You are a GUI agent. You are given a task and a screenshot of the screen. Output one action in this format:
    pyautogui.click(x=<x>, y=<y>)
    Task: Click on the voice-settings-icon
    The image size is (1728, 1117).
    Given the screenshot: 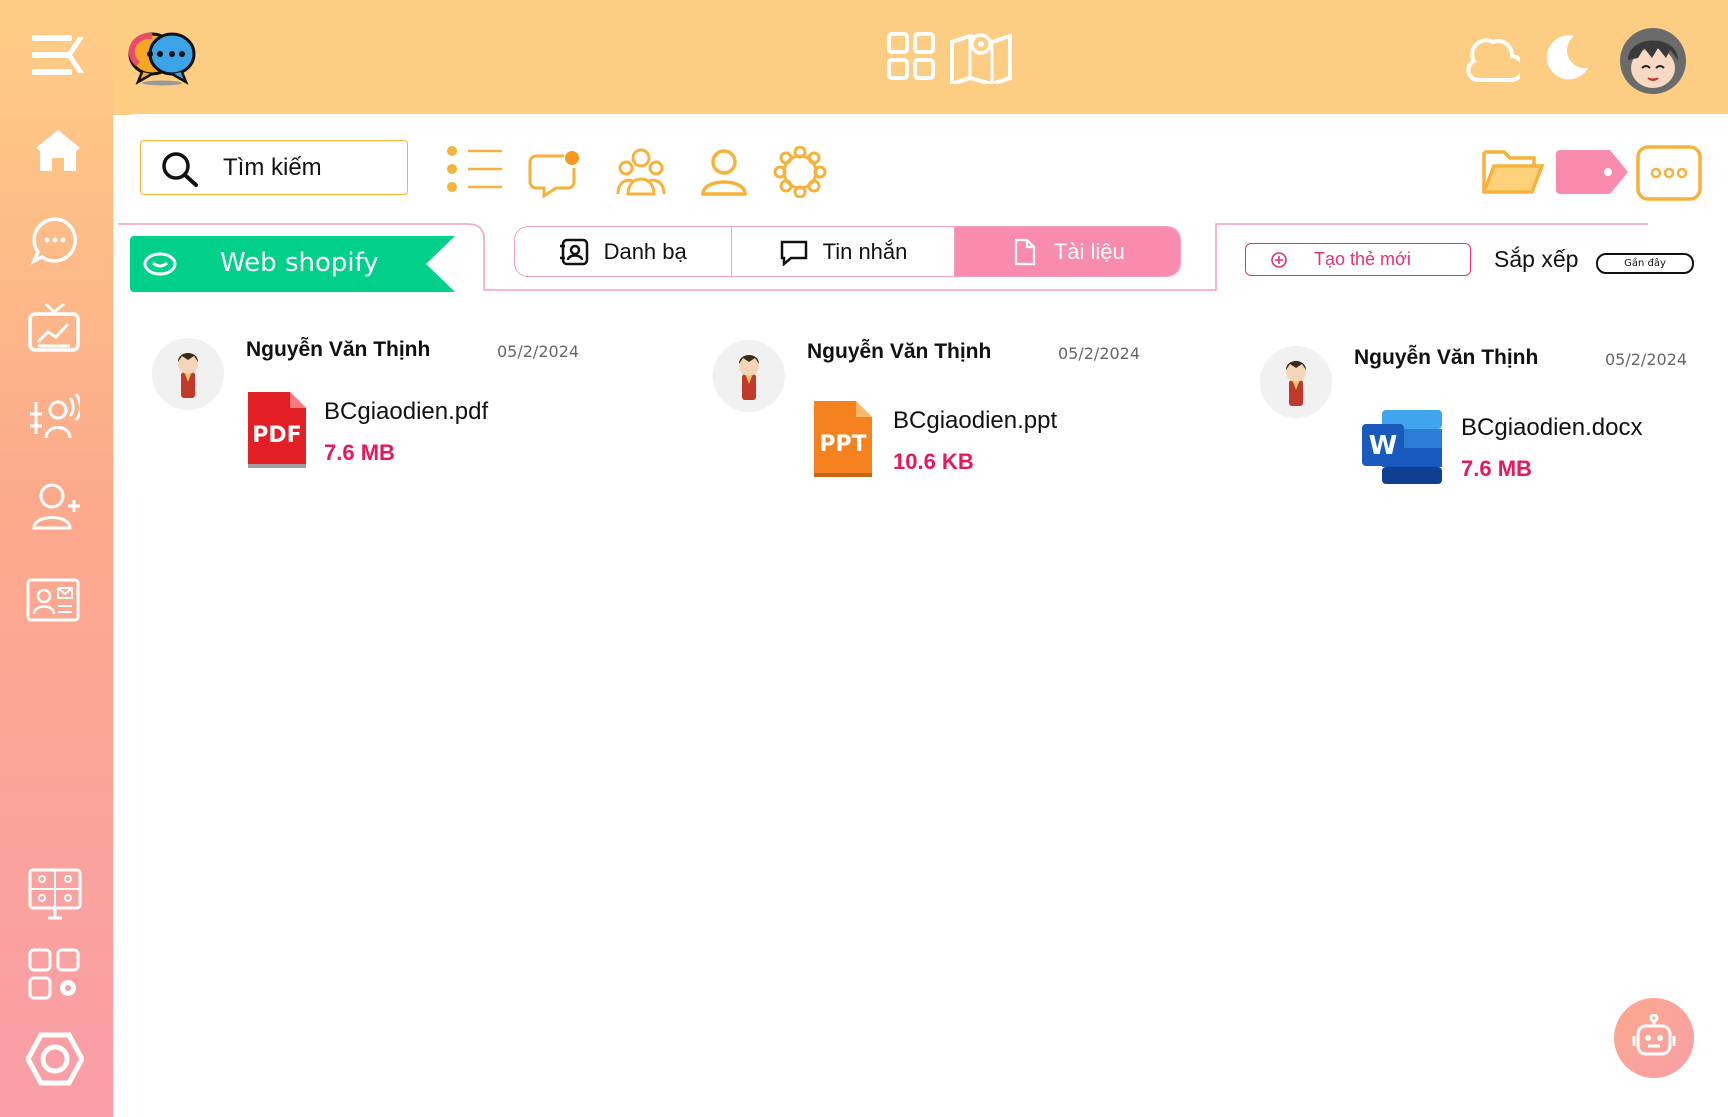 What is the action you would take?
    pyautogui.click(x=54, y=416)
    